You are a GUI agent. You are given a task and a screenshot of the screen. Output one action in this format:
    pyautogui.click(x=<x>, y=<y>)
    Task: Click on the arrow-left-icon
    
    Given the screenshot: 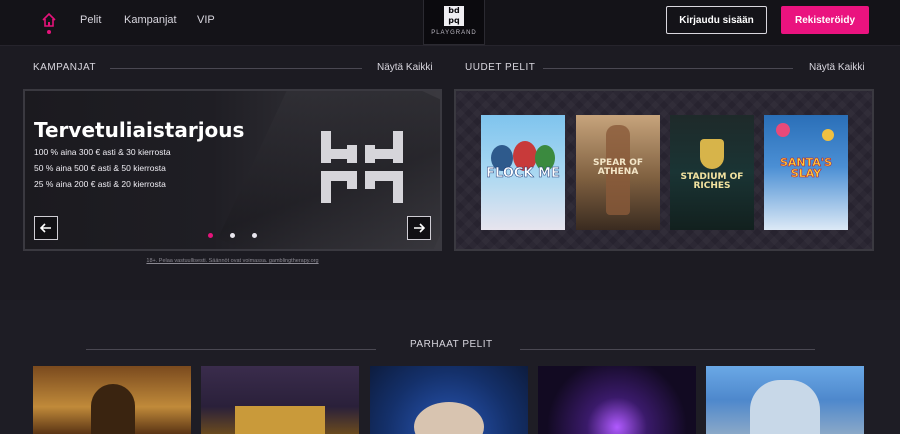 What is the action you would take?
    pyautogui.click(x=45, y=228)
    